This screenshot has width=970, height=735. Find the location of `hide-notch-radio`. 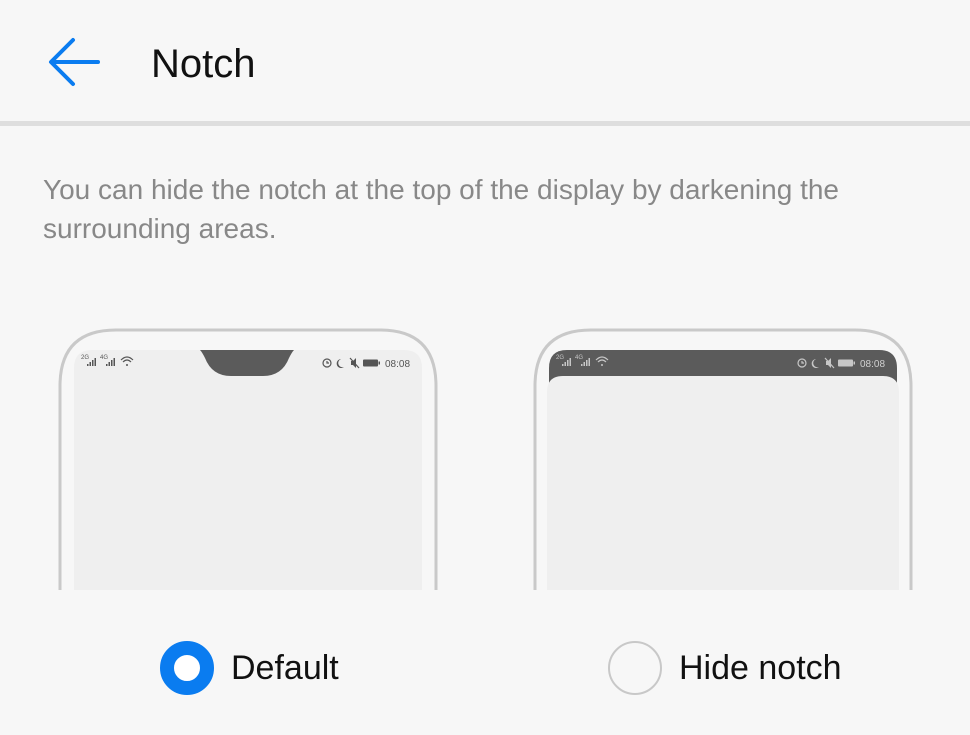

hide-notch-radio is located at coordinates (635, 668).